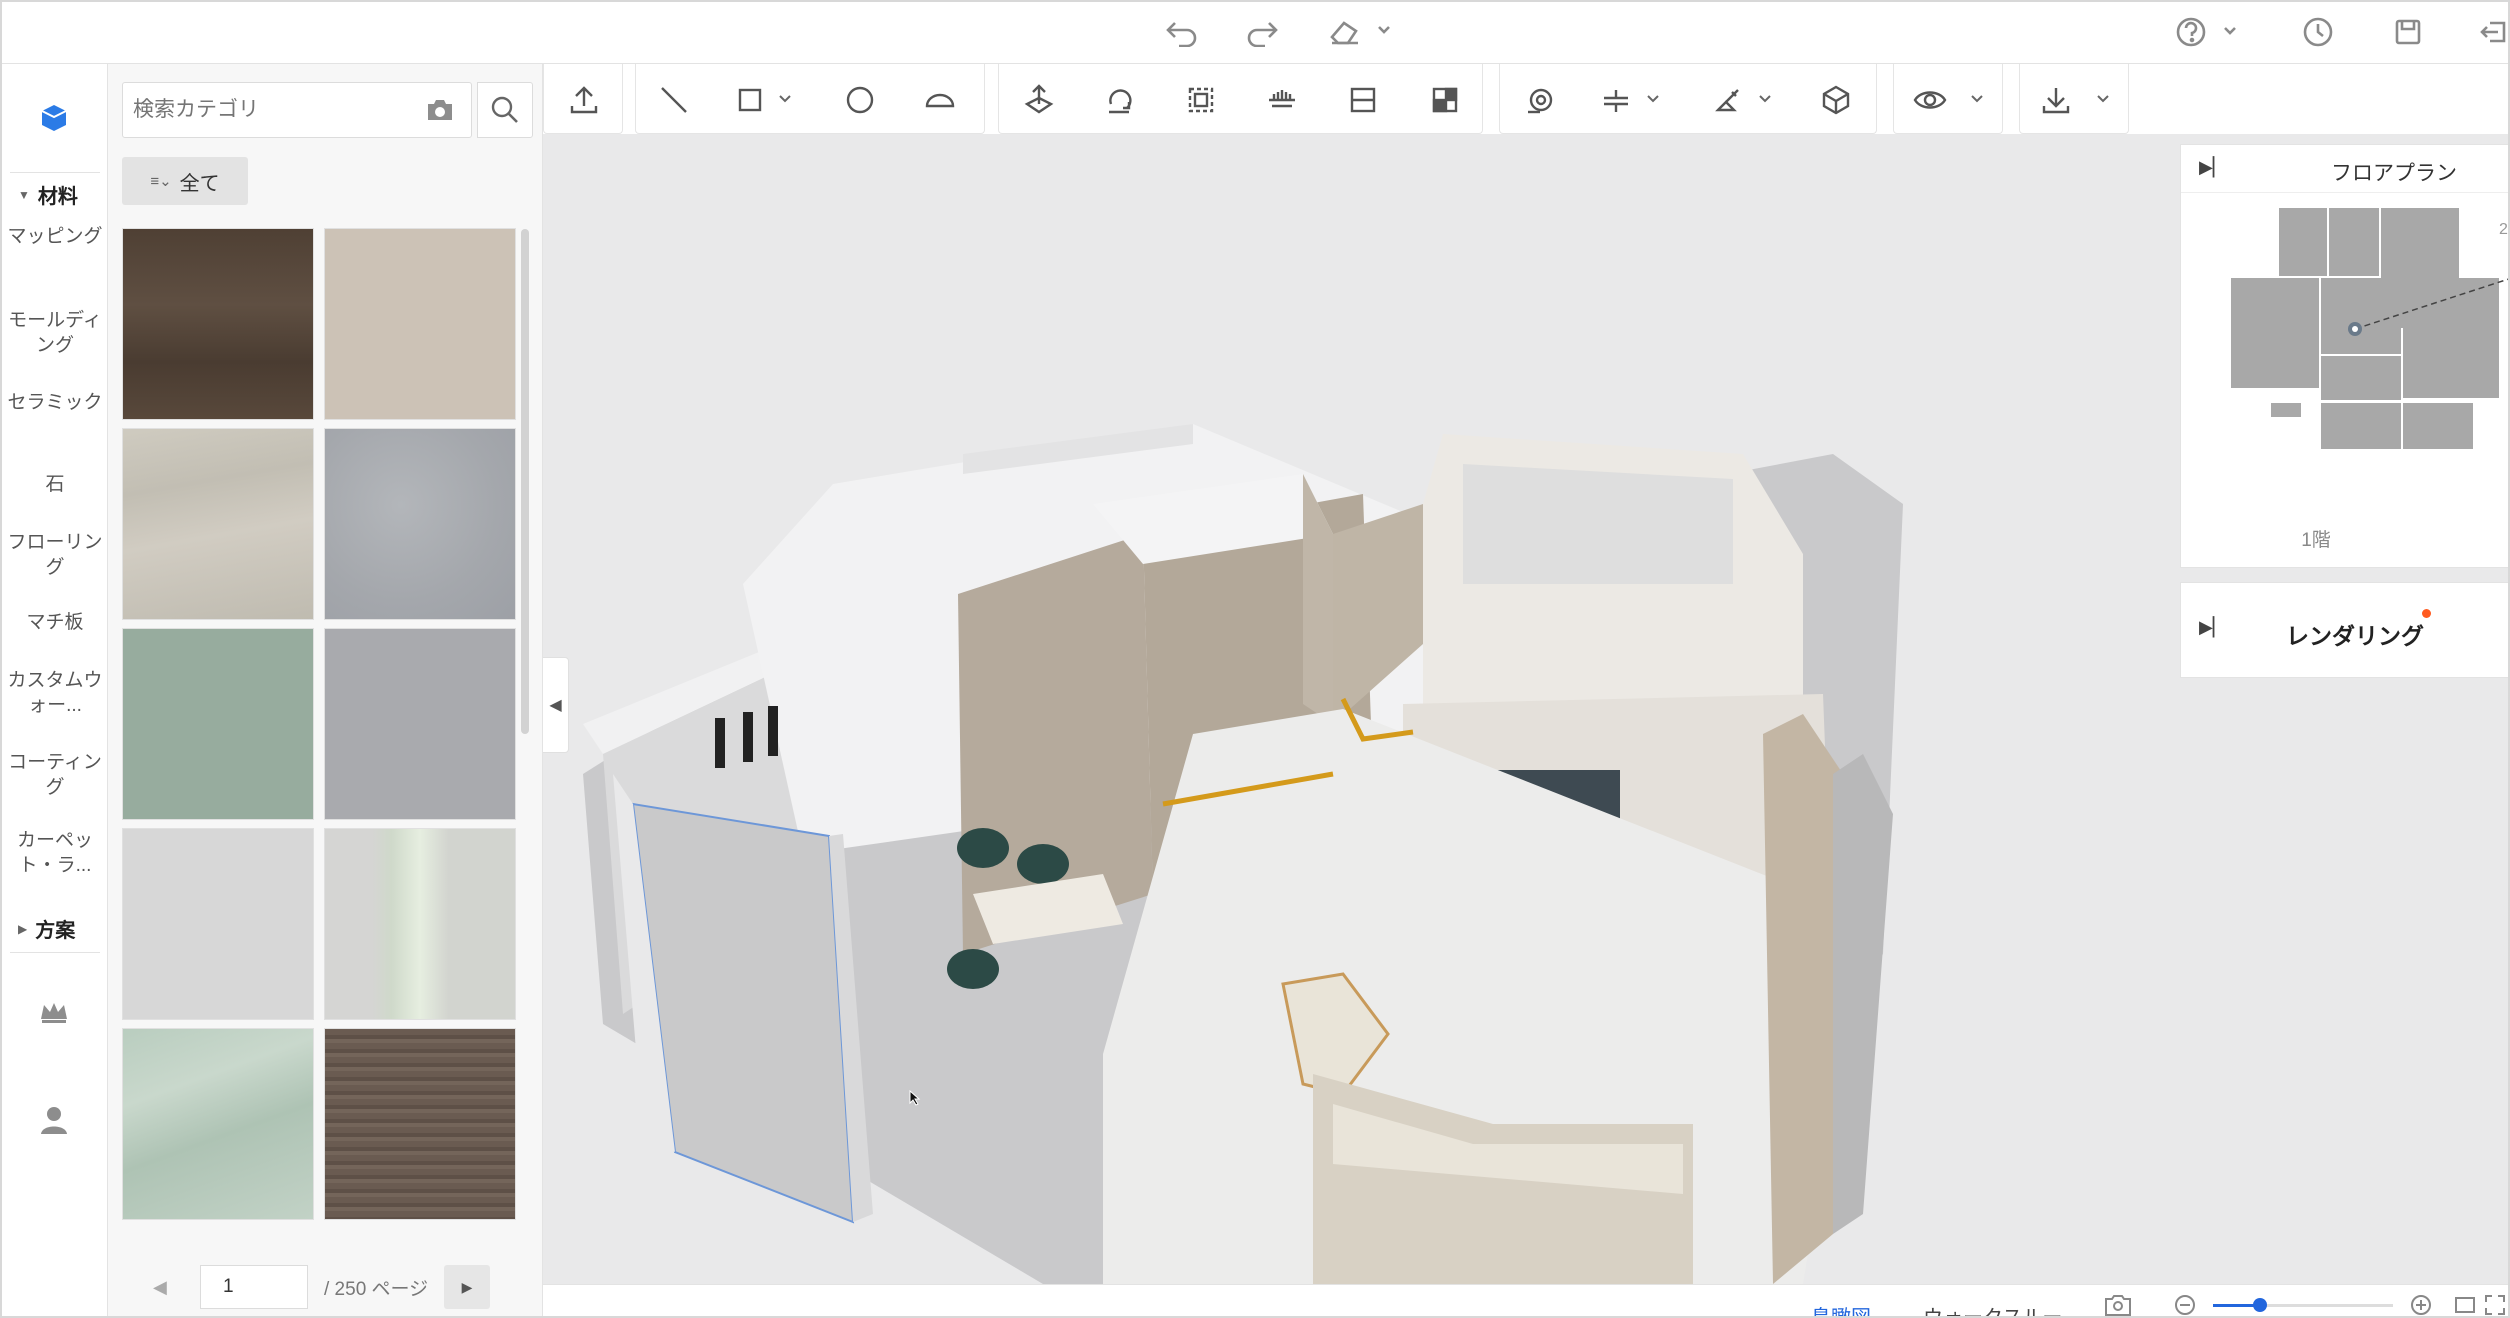 This screenshot has width=2510, height=1318. Describe the element at coordinates (2185, 1304) in the screenshot. I see `zoom-out-icon` at that location.